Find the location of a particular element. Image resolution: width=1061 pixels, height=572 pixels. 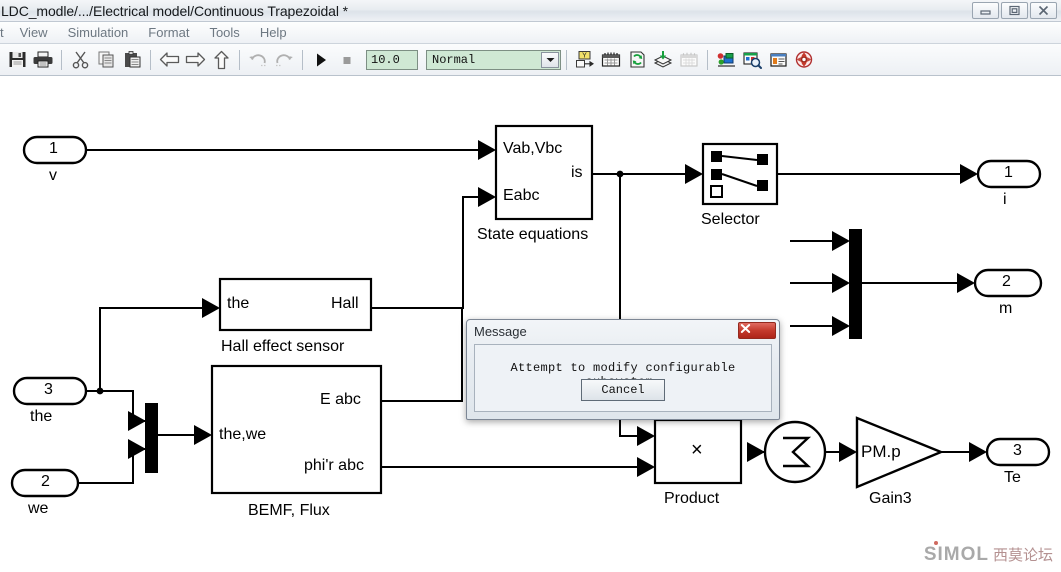

product-caption: Product is located at coordinates (692, 498).